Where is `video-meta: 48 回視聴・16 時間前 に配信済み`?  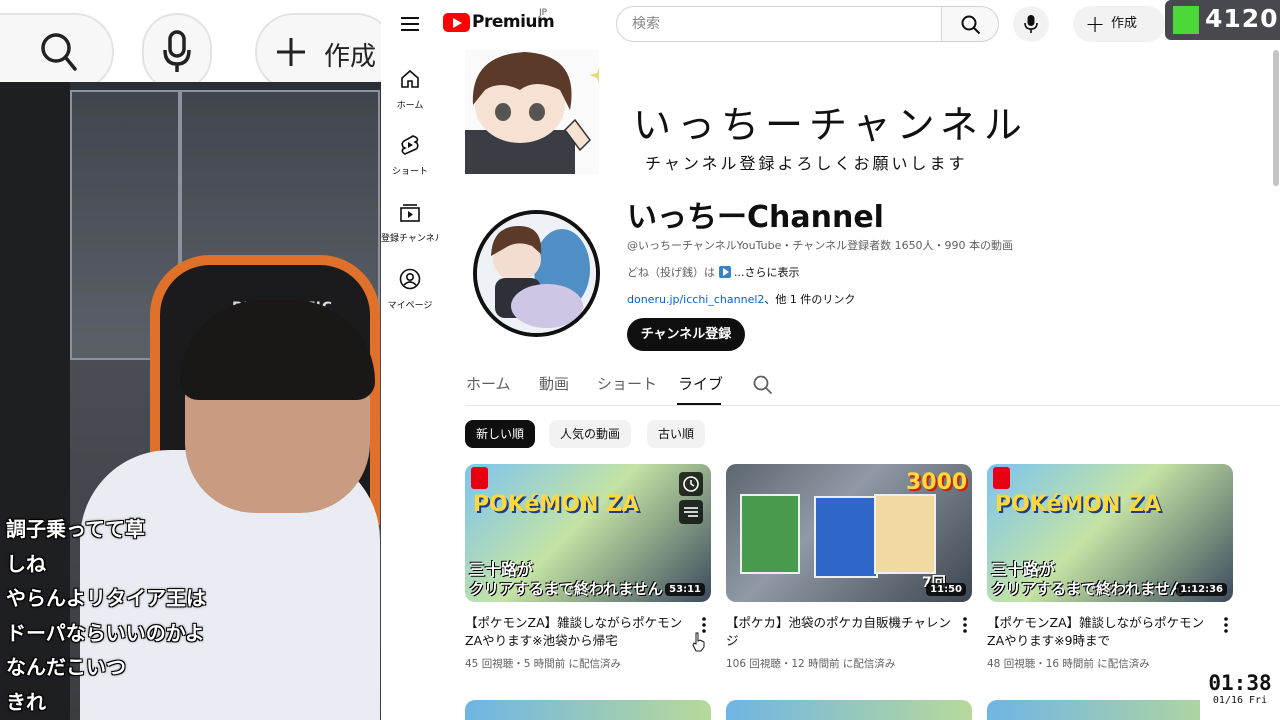 video-meta: 48 回視聴・16 時間前 に配信済み is located at coordinates (1068, 664).